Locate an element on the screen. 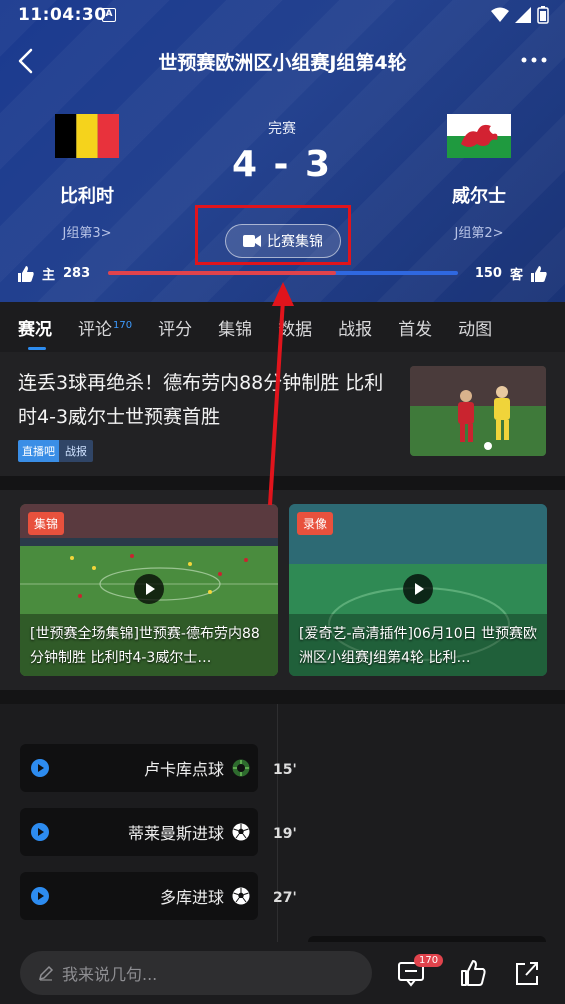 This screenshot has height=1004, width=565. tab-ratings: 评分 is located at coordinates (175, 327).